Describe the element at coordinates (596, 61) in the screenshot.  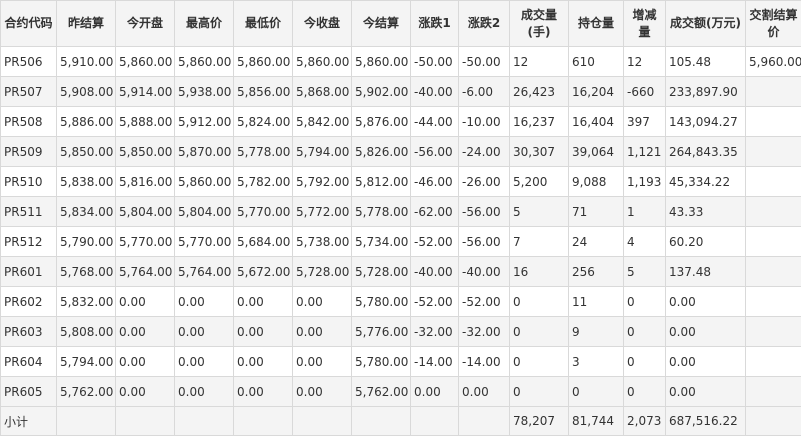
I see `table-cell: 610` at that location.